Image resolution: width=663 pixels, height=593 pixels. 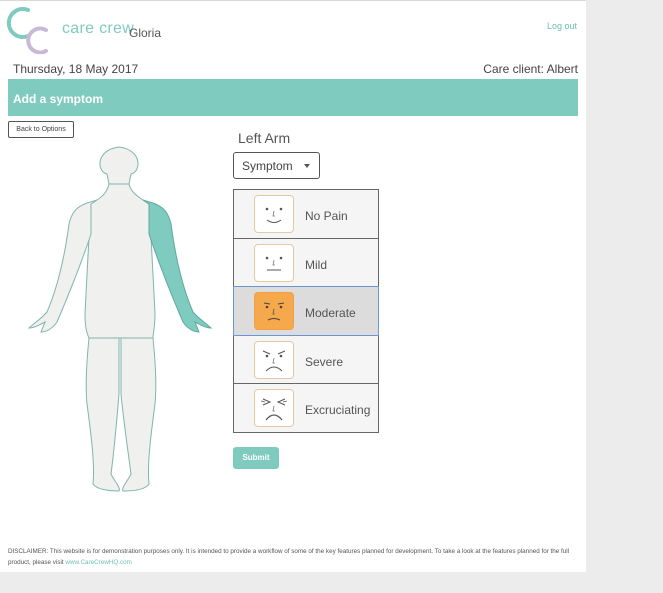 What do you see at coordinates (102, 414) in the screenshot?
I see `body-region-right-leg` at bounding box center [102, 414].